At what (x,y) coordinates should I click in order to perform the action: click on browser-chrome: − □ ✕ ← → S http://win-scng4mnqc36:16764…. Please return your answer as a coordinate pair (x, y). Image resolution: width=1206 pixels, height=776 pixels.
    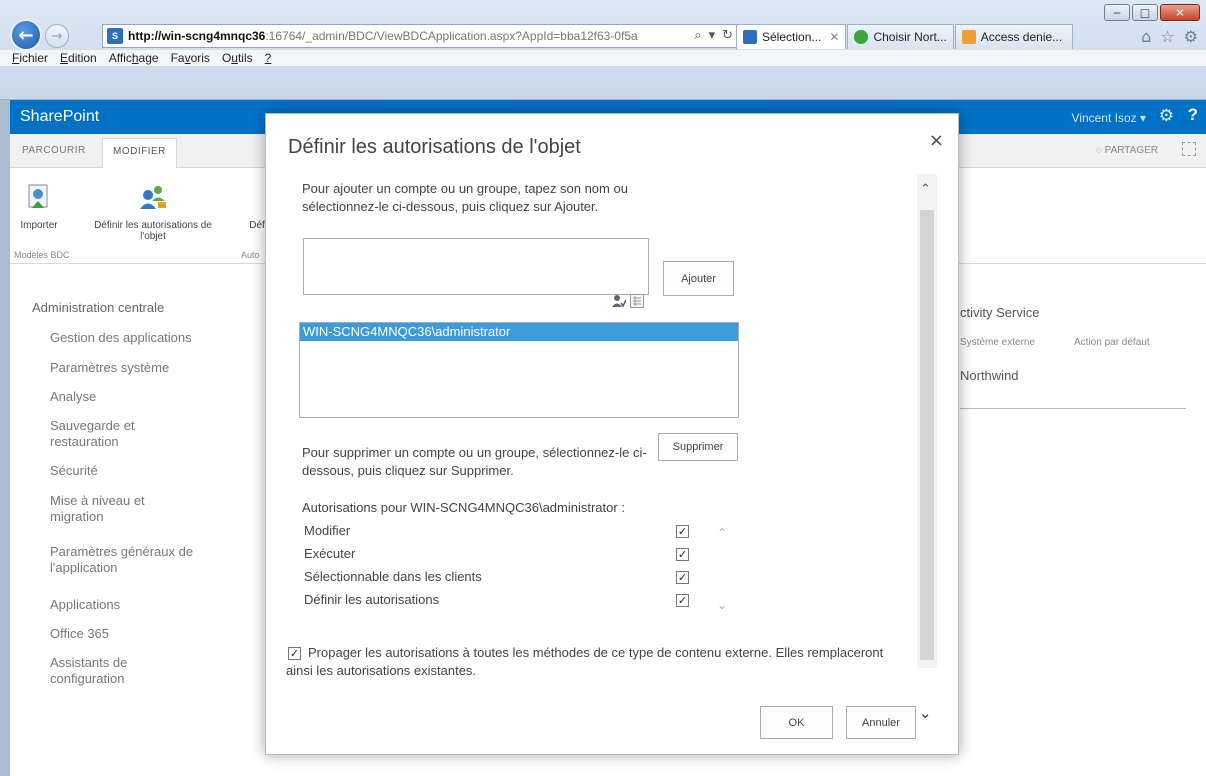
    Looking at the image, I should click on (603, 50).